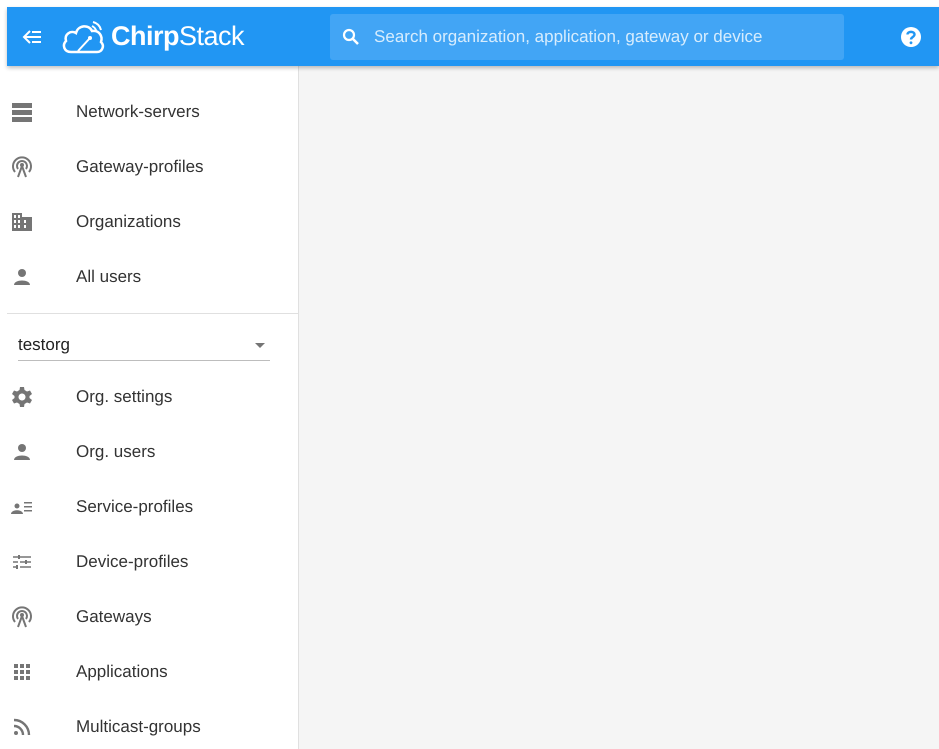 The image size is (939, 749). I want to click on sidebar-item: Gateways, so click(152, 616).